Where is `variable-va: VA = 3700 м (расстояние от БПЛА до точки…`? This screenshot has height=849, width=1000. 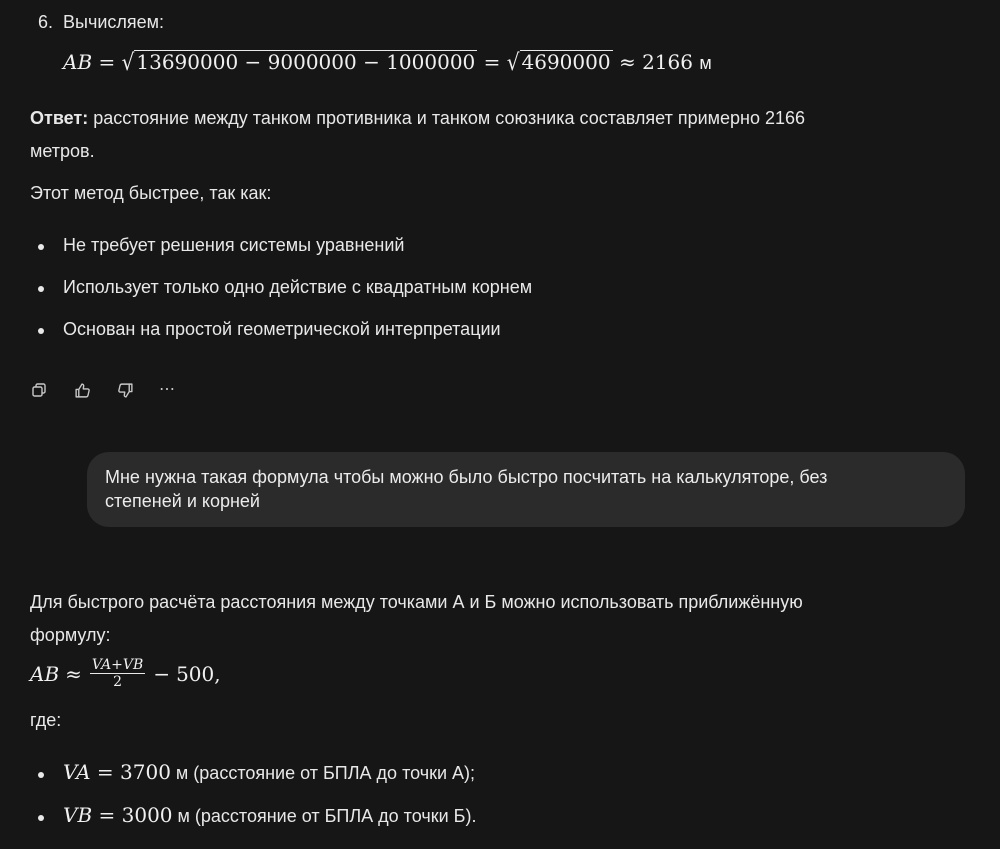
variable-va: VA = 3700 м (расстояние от БПЛА до точки… is located at coordinates (269, 772).